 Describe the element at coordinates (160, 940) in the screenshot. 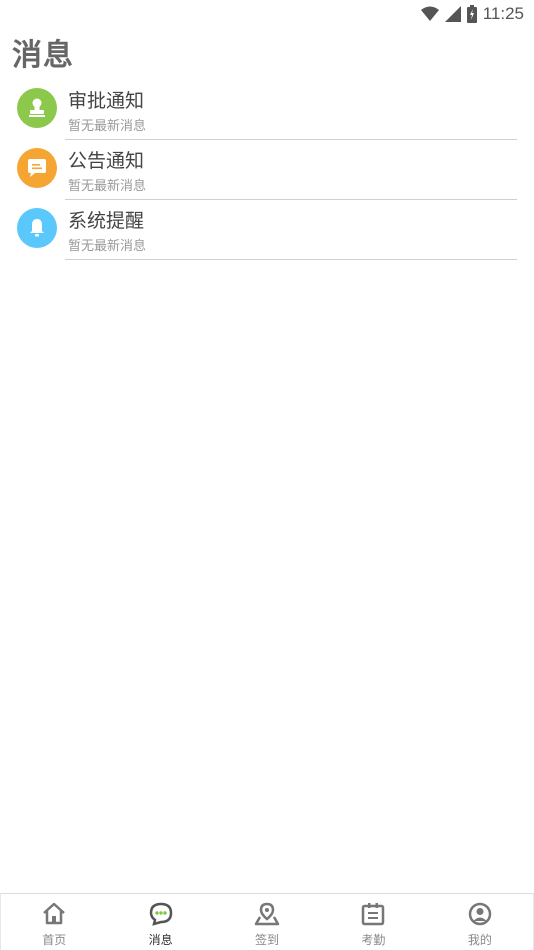

I see `nav-label: 消息` at that location.